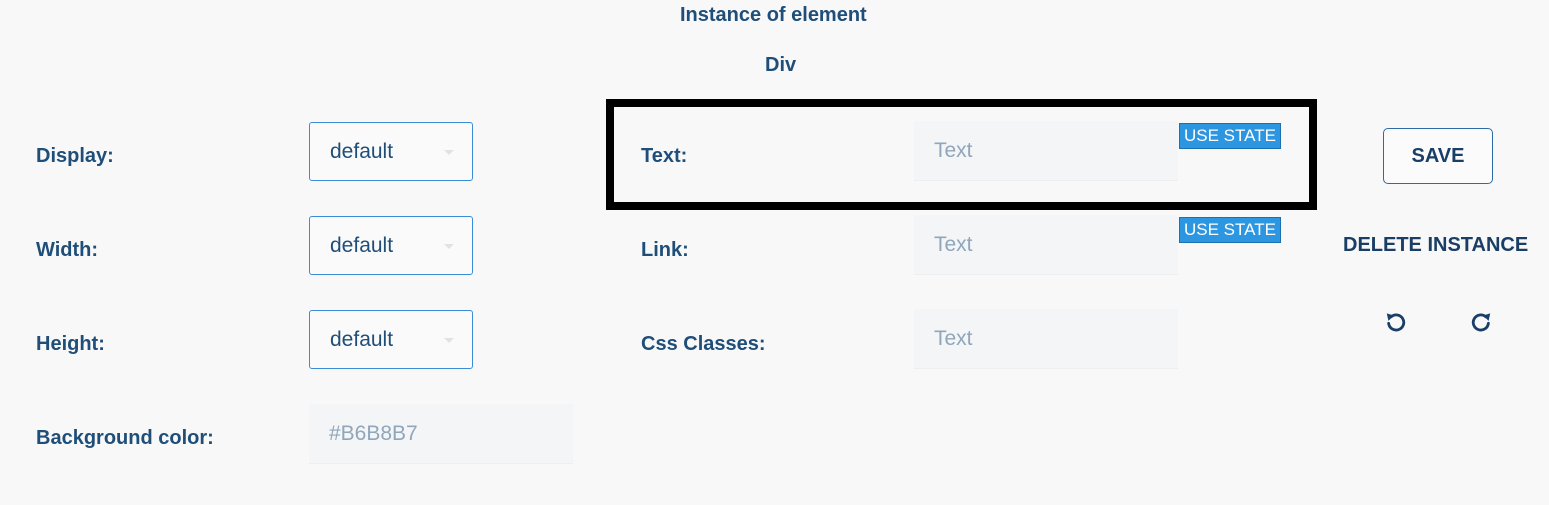  Describe the element at coordinates (665, 250) in the screenshot. I see `link-label: Link:` at that location.